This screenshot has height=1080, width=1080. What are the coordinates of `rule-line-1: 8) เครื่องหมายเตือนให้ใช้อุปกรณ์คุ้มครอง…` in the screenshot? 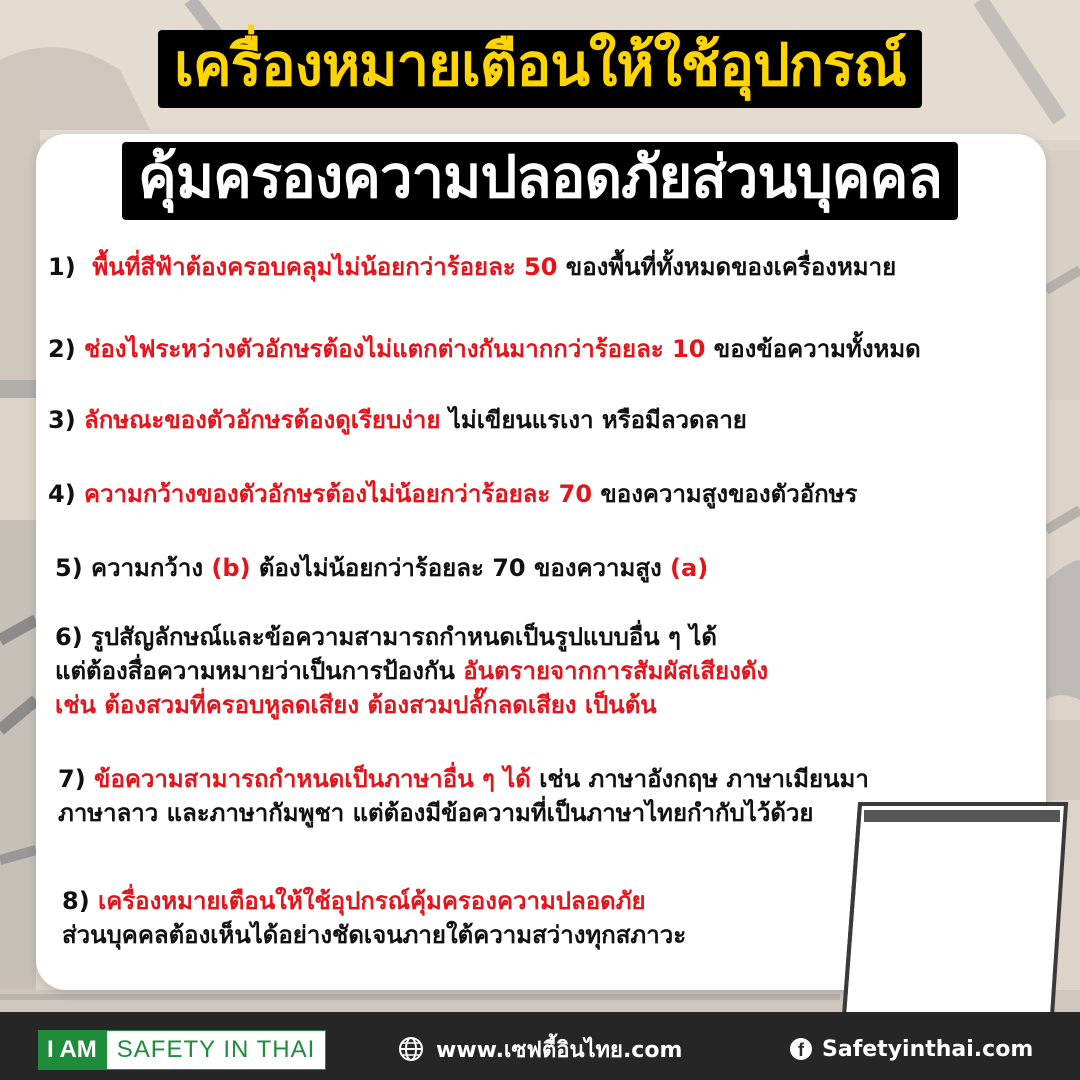 It's located at (374, 901).